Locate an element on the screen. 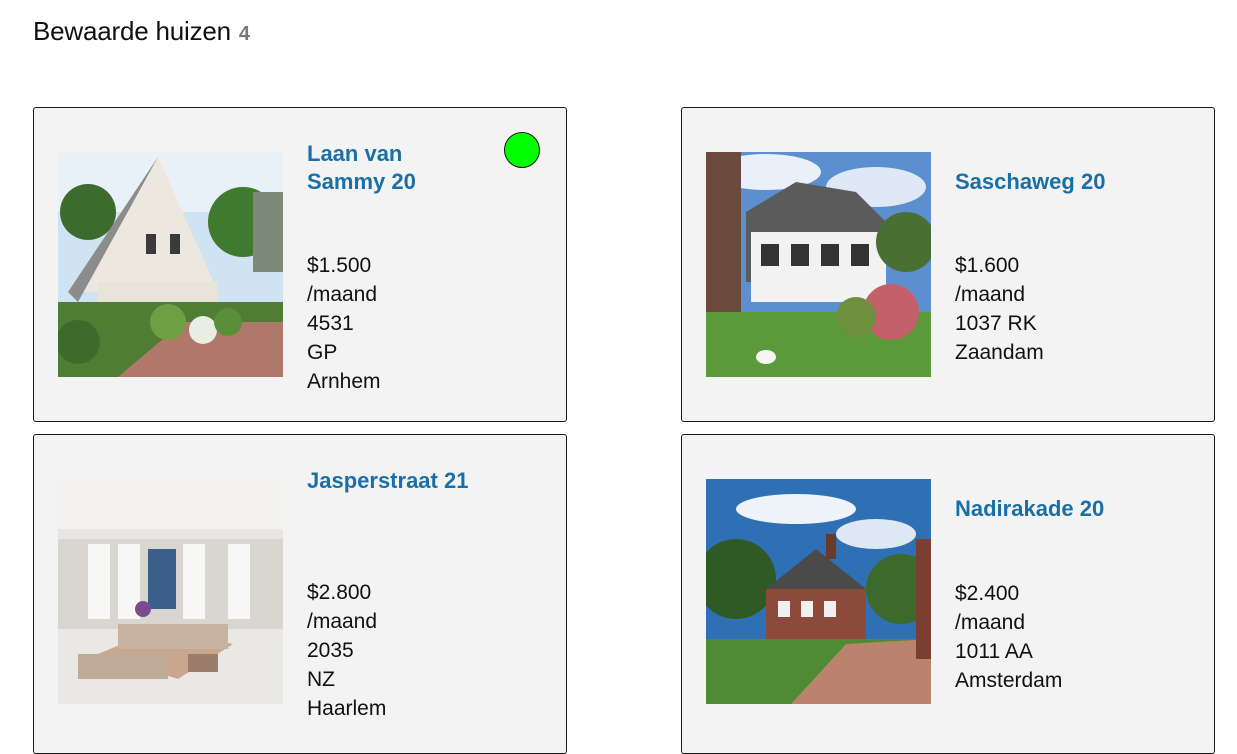  listing-street-link: Saschaweg 20 is located at coordinates (1055, 182).